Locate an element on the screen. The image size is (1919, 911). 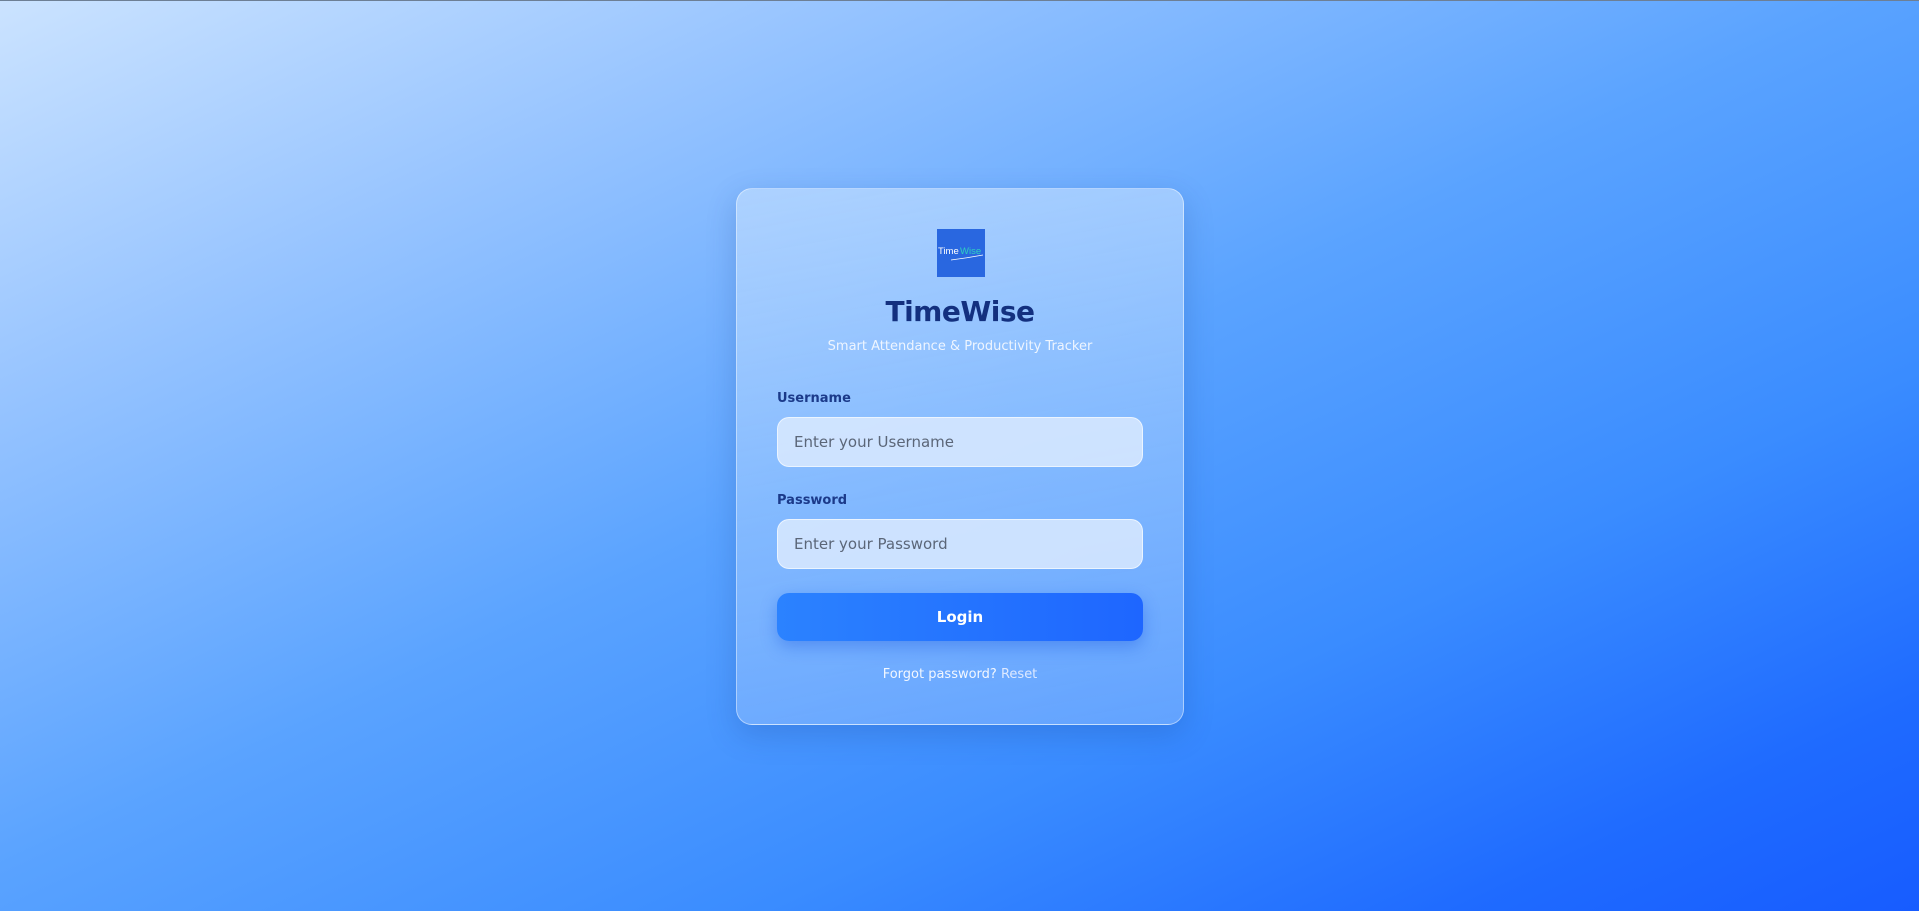
login-button: Login is located at coordinates (960, 617).